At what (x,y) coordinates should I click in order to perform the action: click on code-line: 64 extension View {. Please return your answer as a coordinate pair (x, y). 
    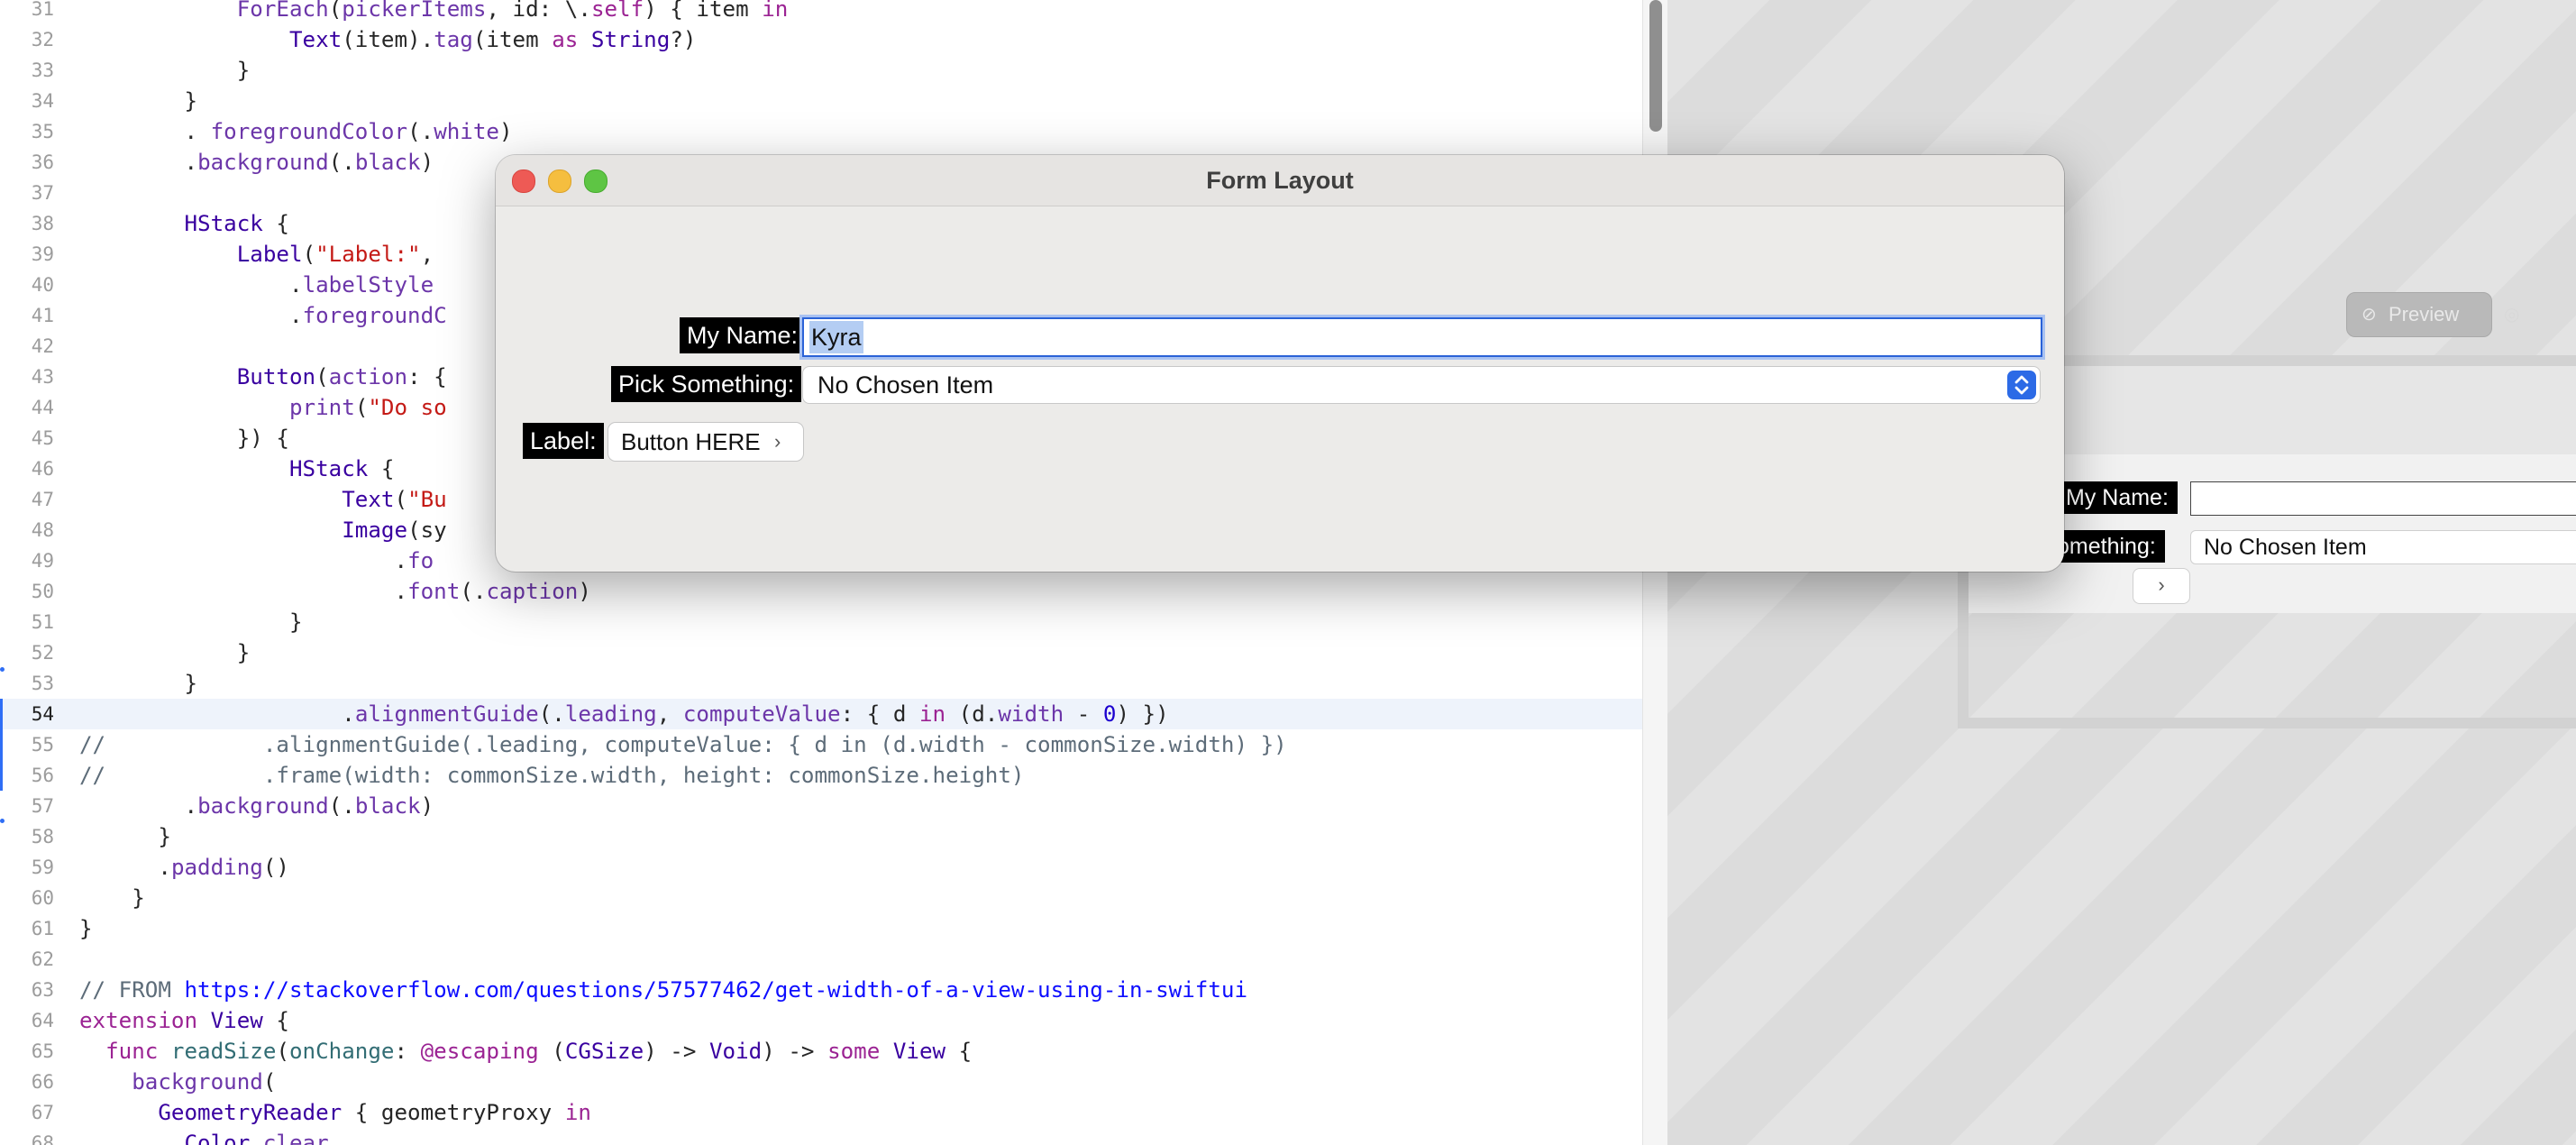
    Looking at the image, I should click on (821, 1020).